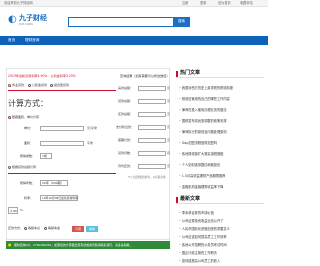  I want to click on section-marker, so click(177, 200).